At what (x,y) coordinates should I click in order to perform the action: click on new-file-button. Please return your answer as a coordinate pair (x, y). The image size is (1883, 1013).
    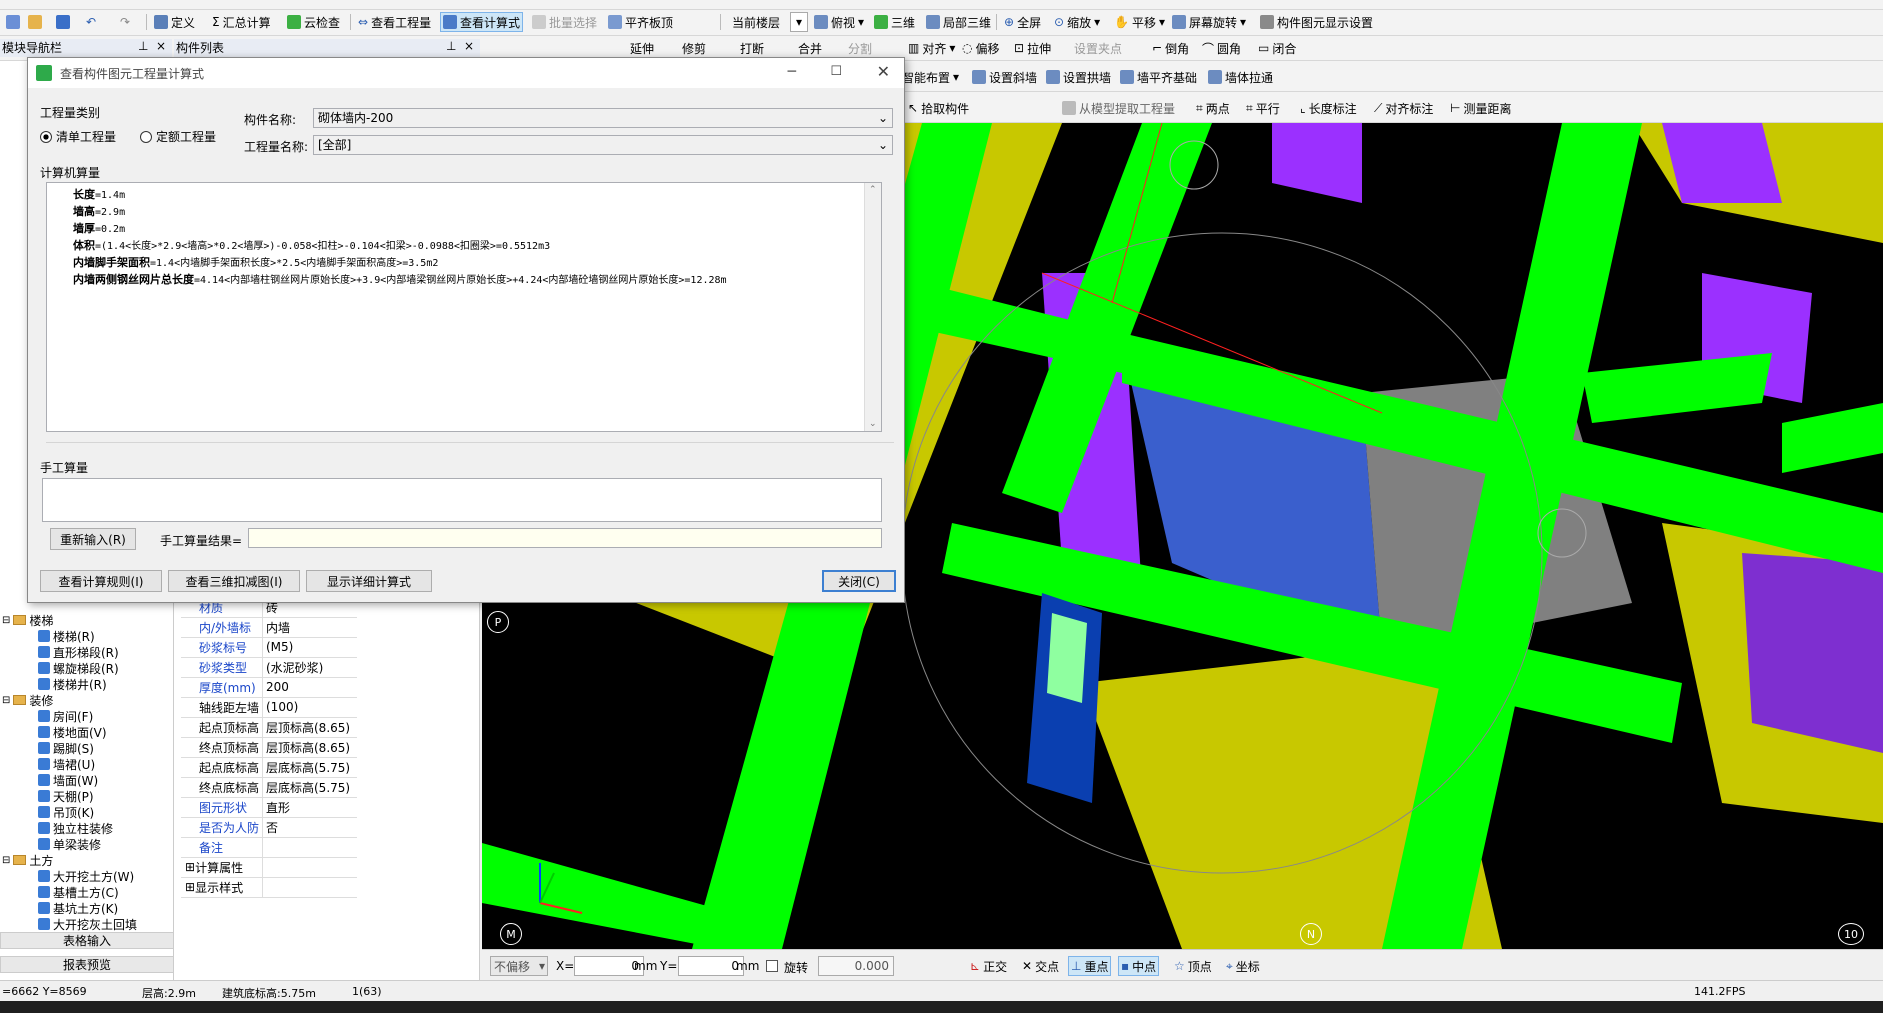
    Looking at the image, I should click on (13, 22).